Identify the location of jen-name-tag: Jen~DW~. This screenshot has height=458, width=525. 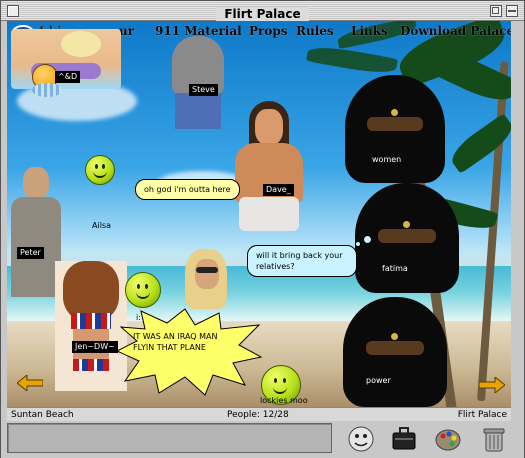
(95, 347).